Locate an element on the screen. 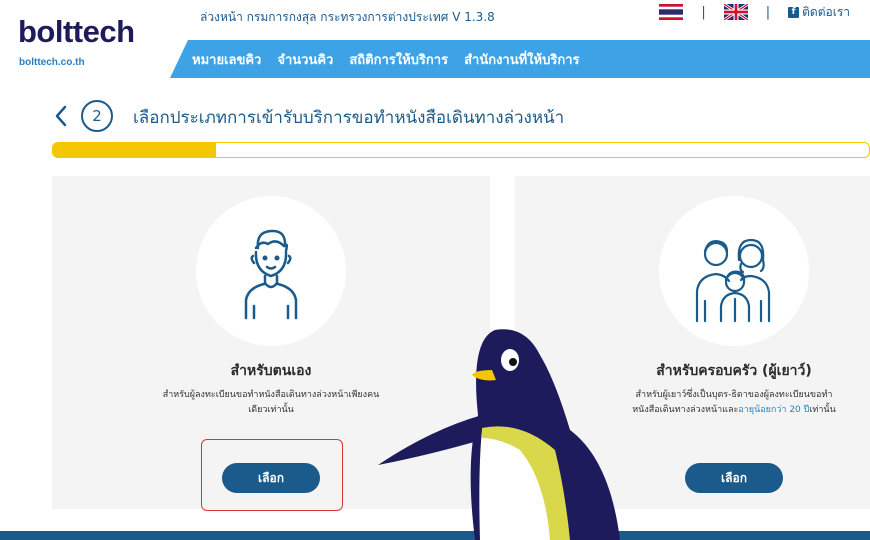 This screenshot has height=540, width=870. family-icon is located at coordinates (733, 280).